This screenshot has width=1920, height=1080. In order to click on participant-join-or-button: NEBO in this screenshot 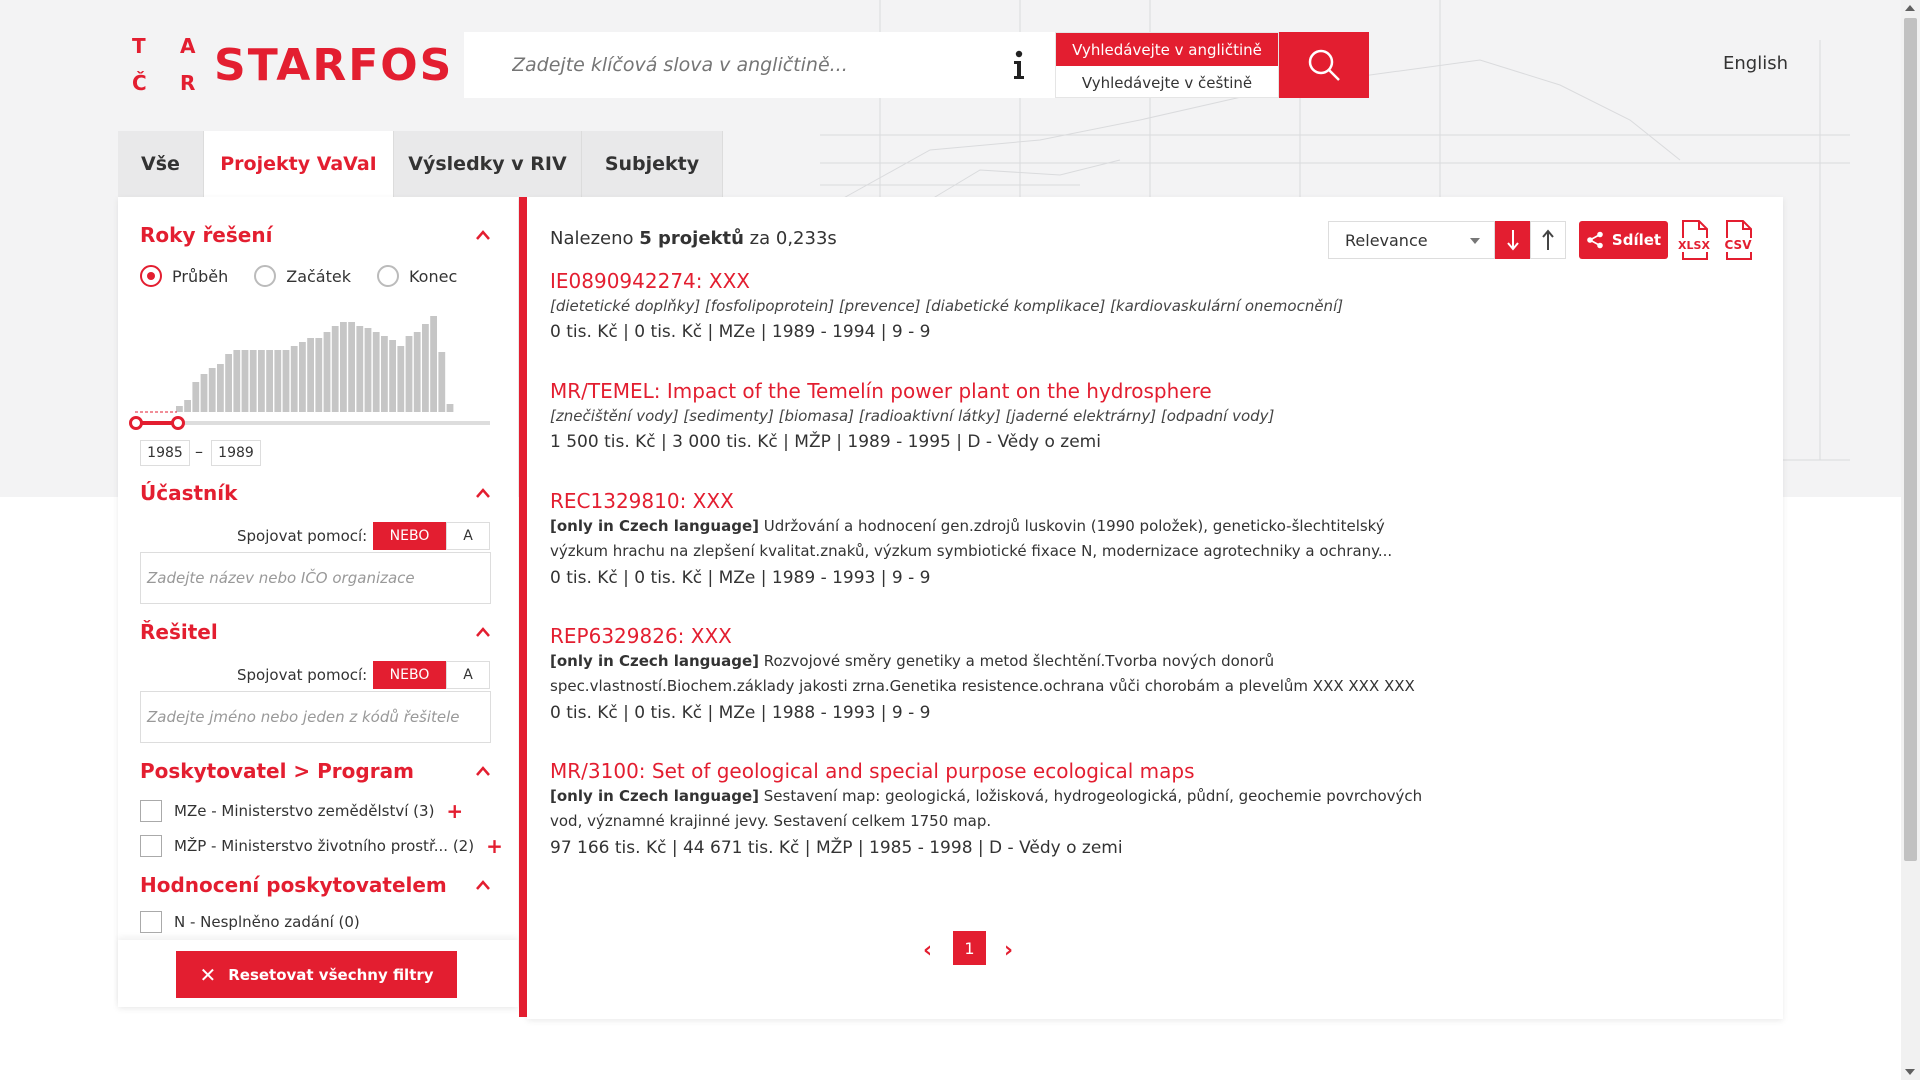, I will do `click(409, 536)`.